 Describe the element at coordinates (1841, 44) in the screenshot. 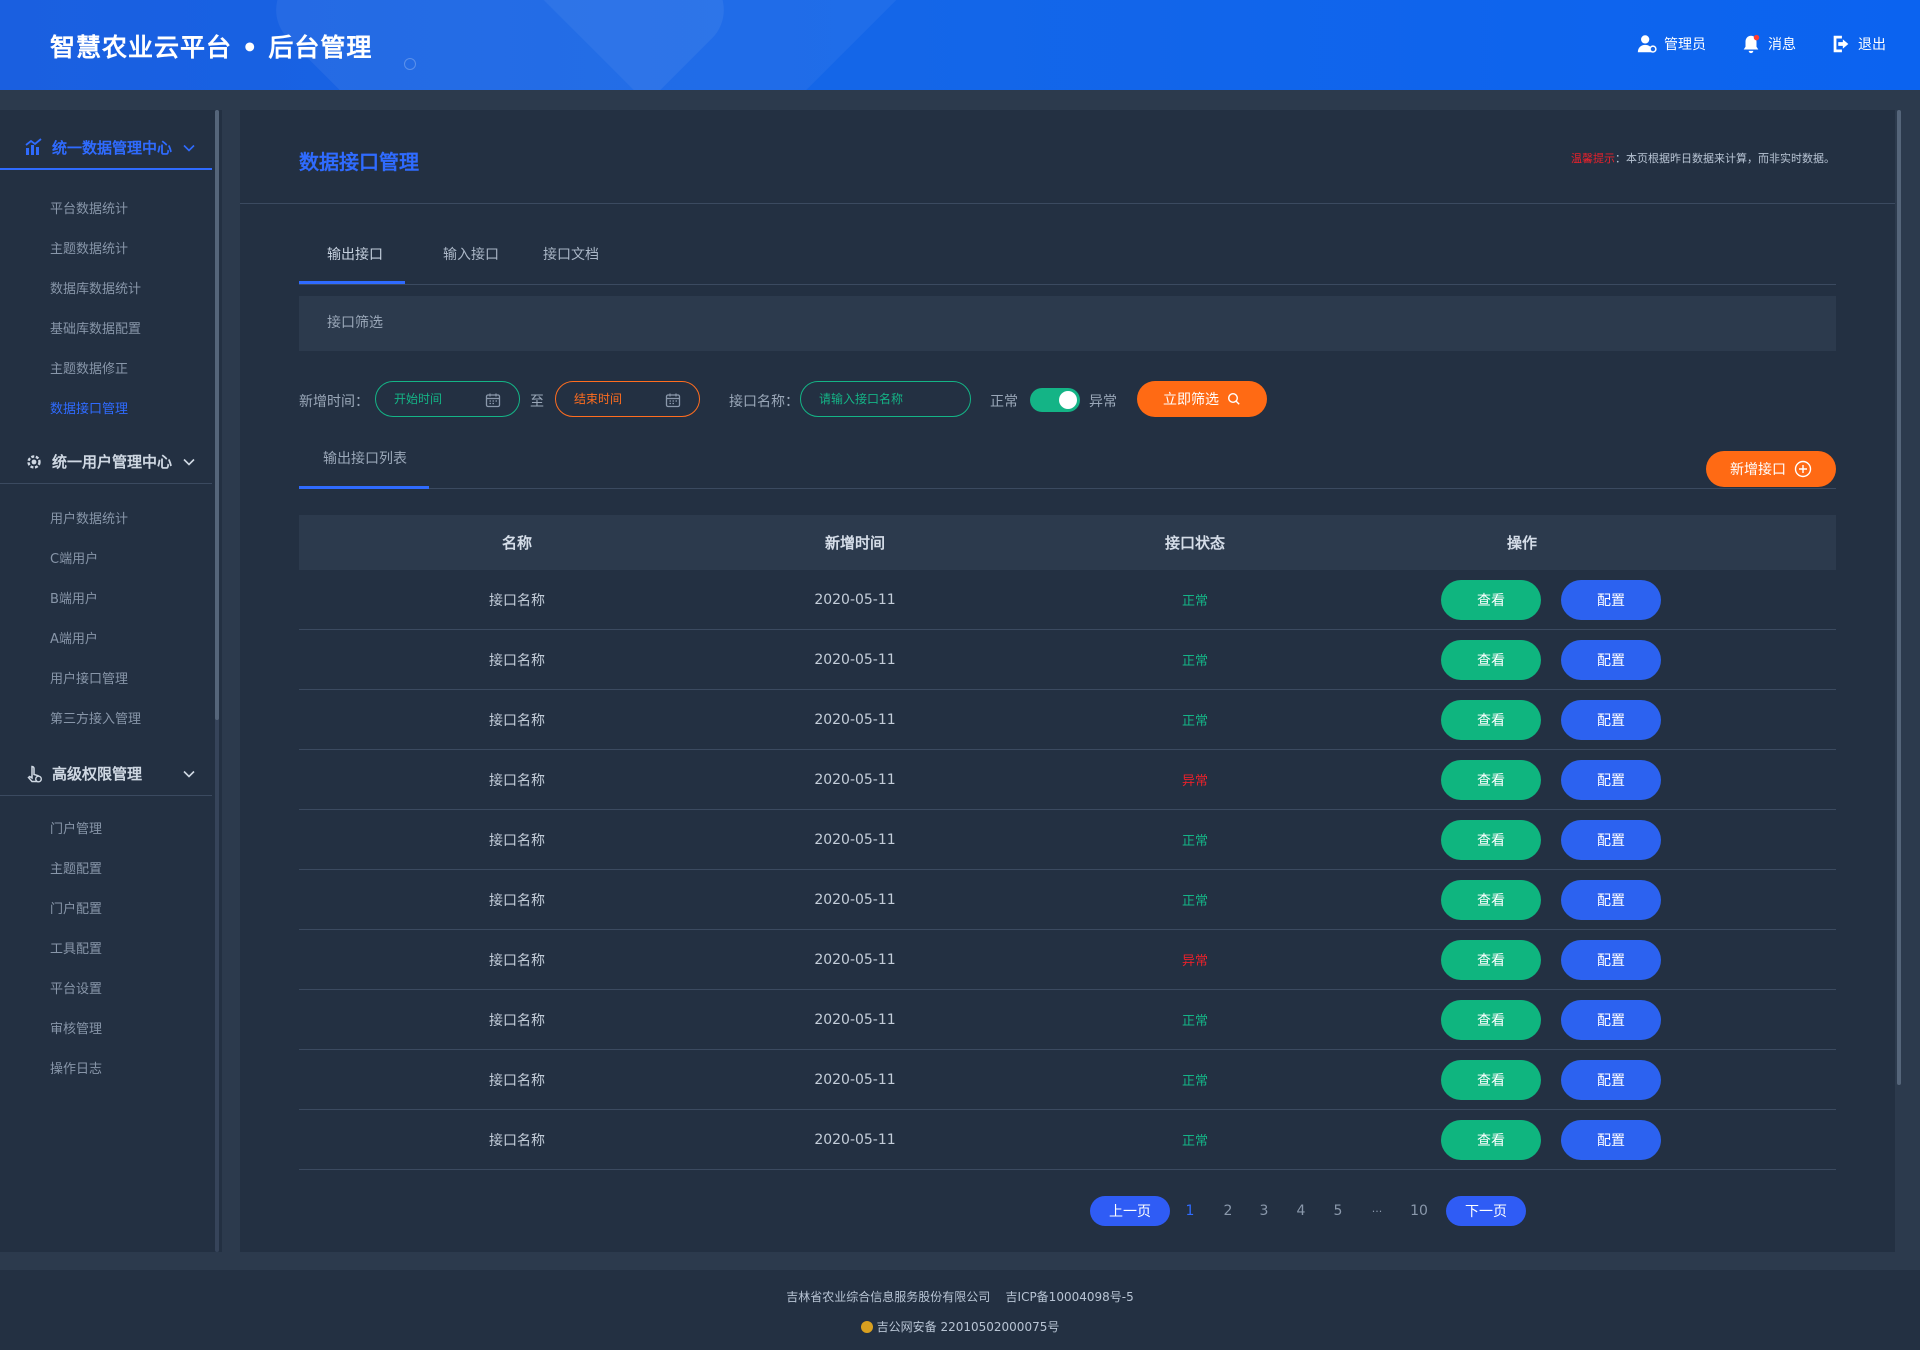

I see `logout-icon` at that location.